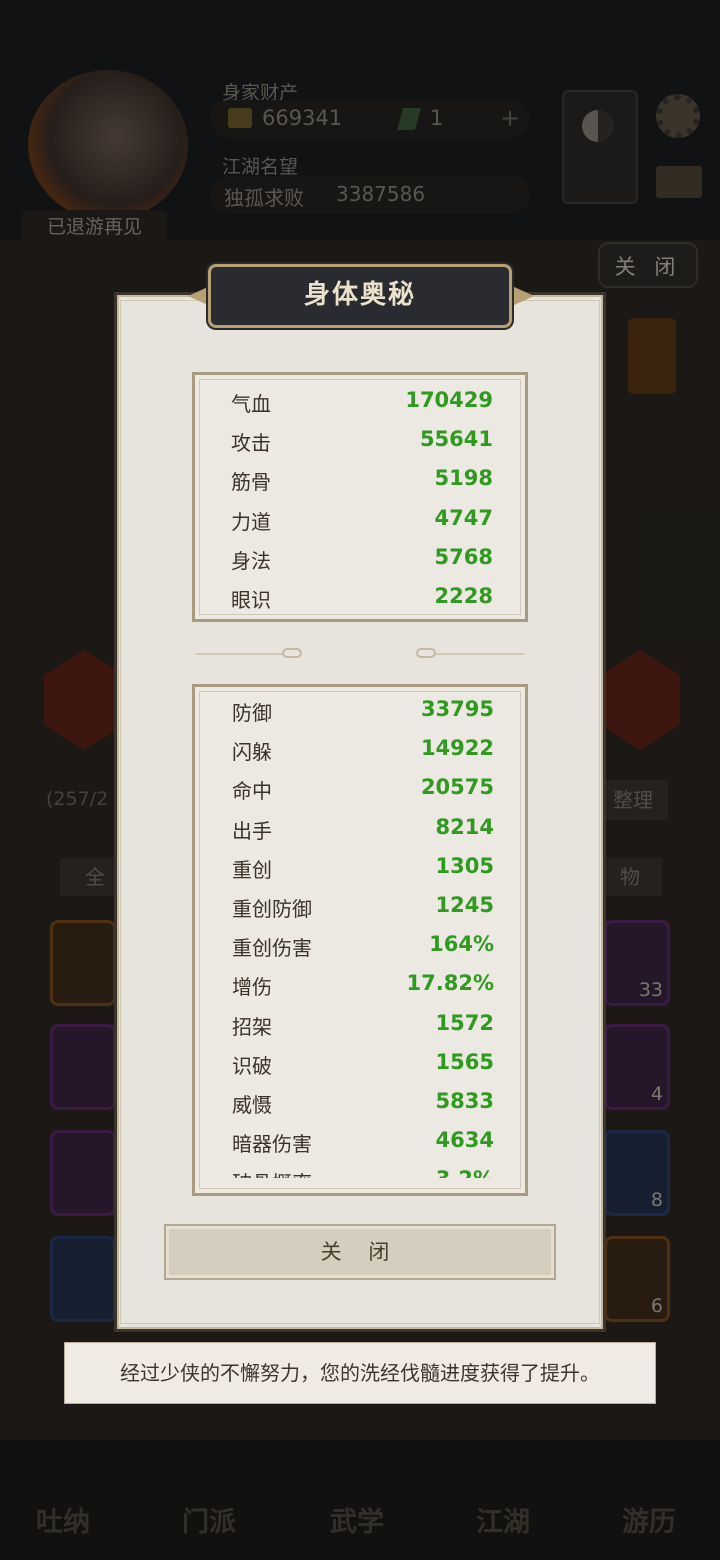  What do you see at coordinates (464, 1140) in the screenshot?
I see `stat-value: 4634` at bounding box center [464, 1140].